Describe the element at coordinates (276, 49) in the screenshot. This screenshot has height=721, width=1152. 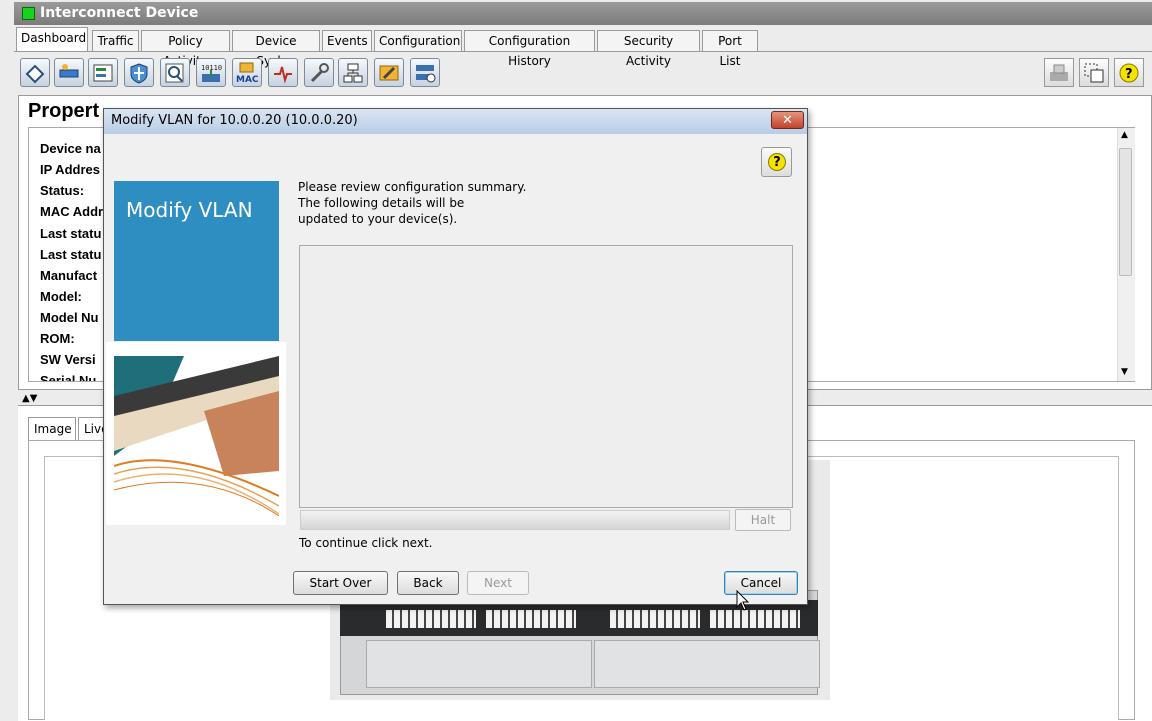
I see `tab-device-syslog: Device Syslog` at that location.